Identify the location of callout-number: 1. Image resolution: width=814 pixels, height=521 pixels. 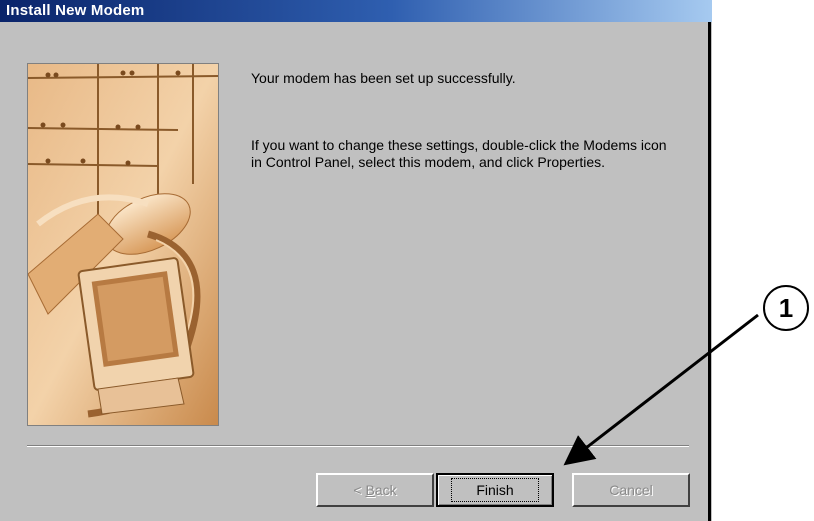
(786, 307).